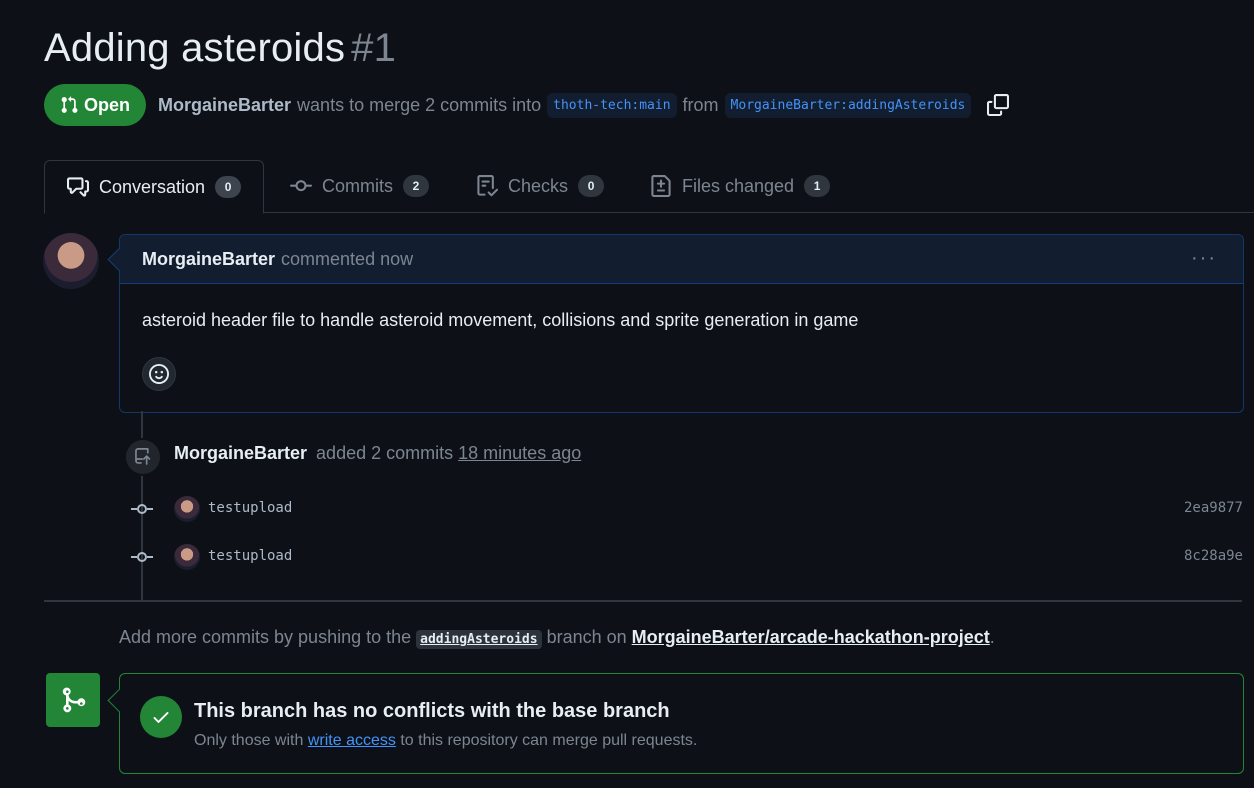 The width and height of the screenshot is (1254, 788). Describe the element at coordinates (992, 637) in the screenshot. I see `hint-suffix: .` at that location.